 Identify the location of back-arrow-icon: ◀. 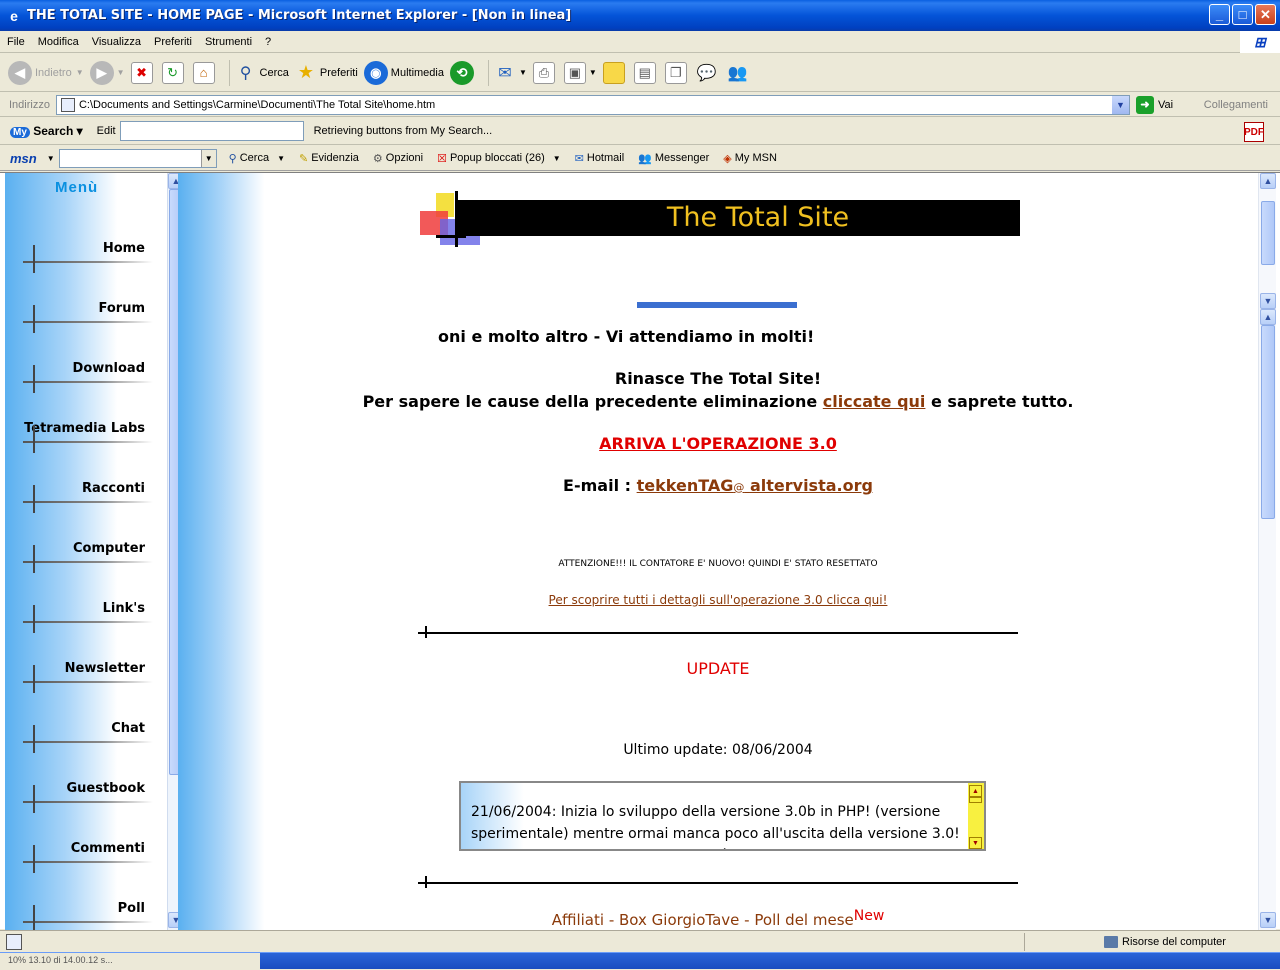
(20, 72).